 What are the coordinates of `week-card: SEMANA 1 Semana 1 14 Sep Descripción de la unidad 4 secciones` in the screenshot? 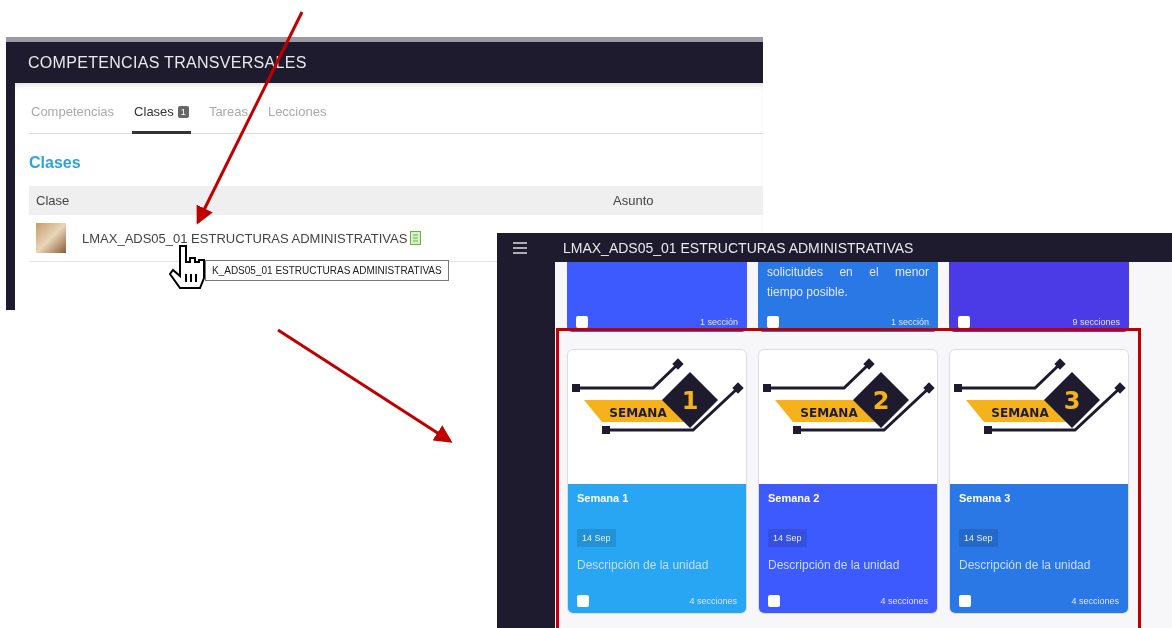 It's located at (657, 481).